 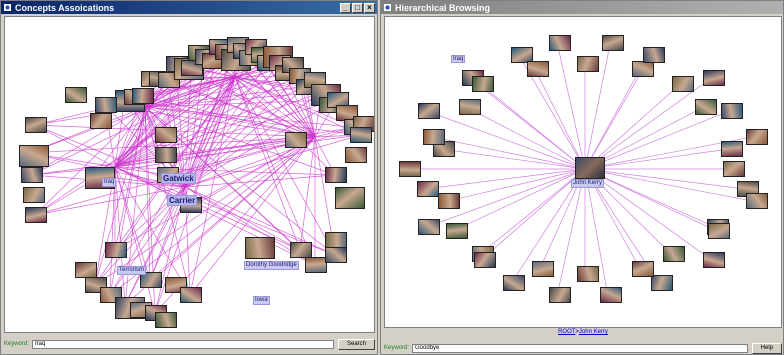 What do you see at coordinates (178, 178) in the screenshot?
I see `concept-label-gatwick: Gatwick` at bounding box center [178, 178].